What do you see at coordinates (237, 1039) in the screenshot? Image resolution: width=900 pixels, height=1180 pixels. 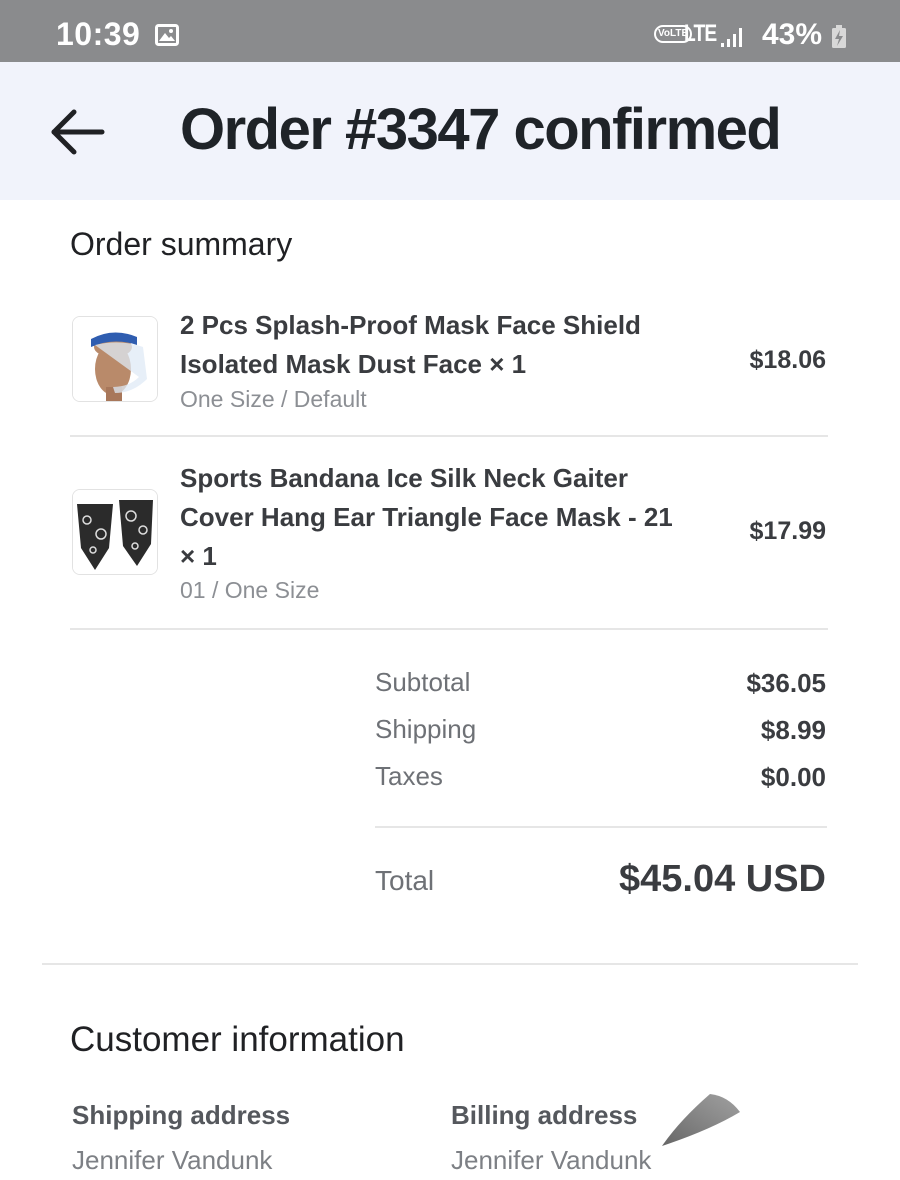 I see `customer-information-heading: Customer information` at bounding box center [237, 1039].